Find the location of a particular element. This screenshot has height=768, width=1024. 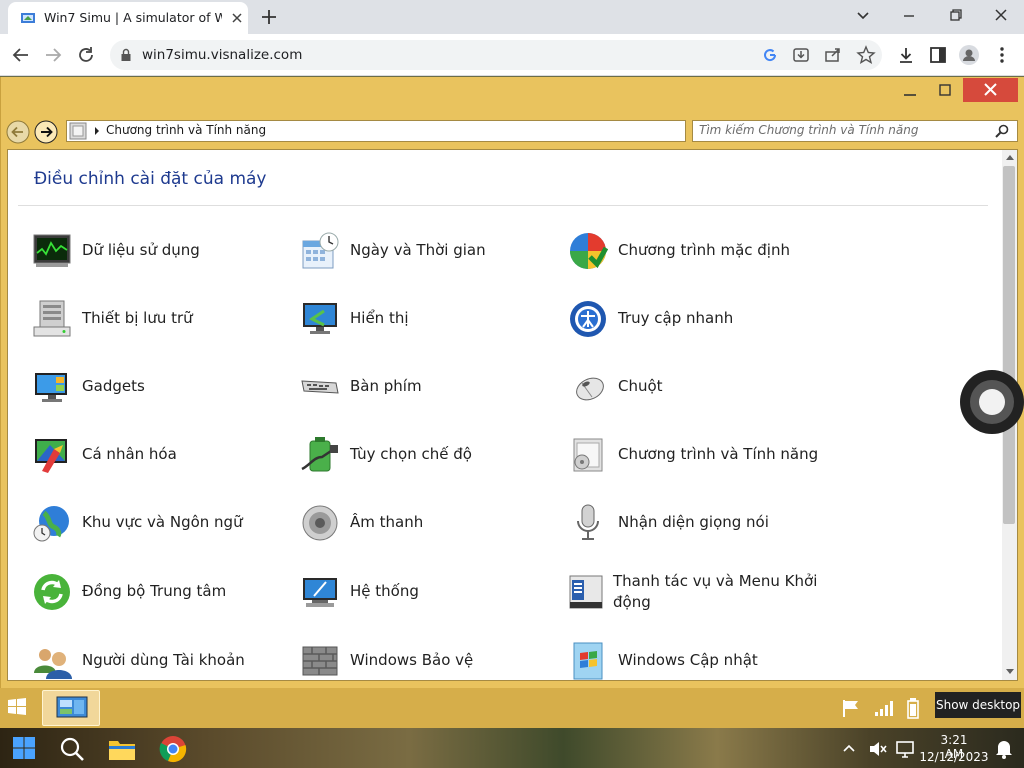

scroll-up-arrow-icon is located at coordinates (1010, 157).